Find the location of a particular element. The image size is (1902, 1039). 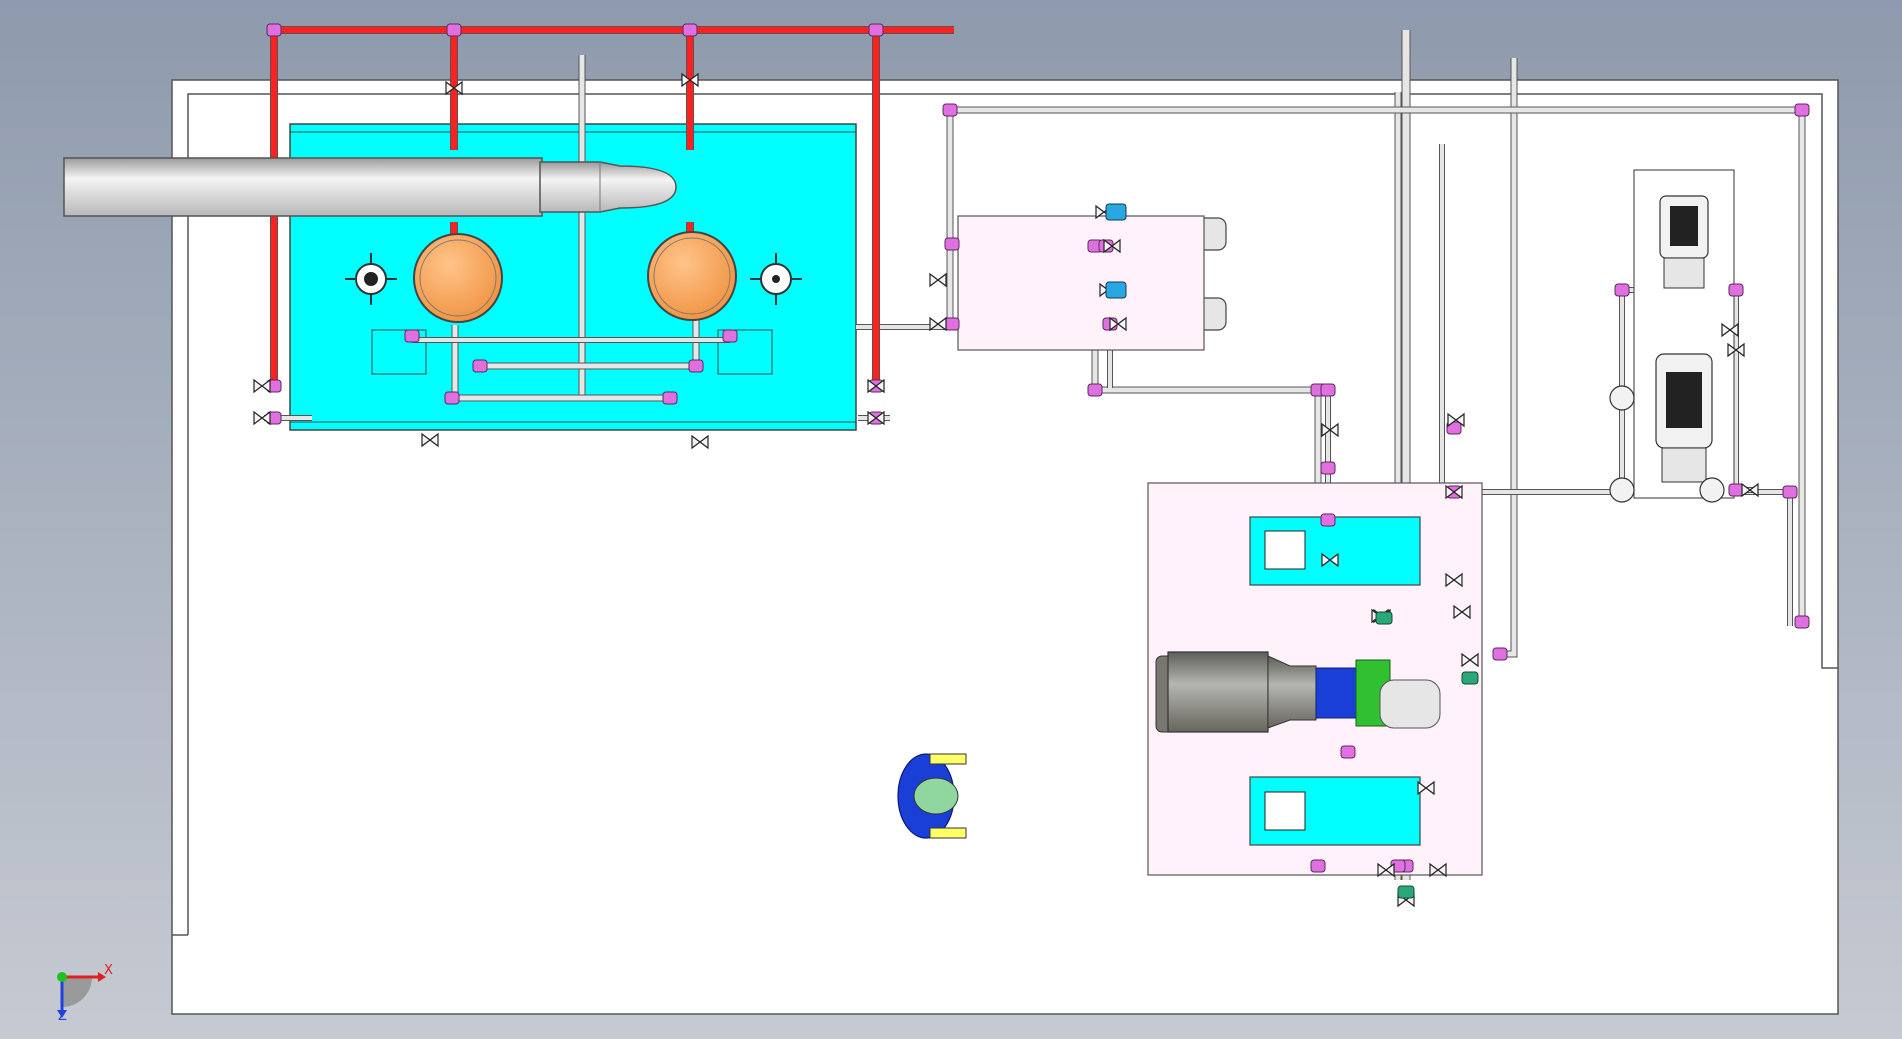

skid-base is located at coordinates (1081, 283).